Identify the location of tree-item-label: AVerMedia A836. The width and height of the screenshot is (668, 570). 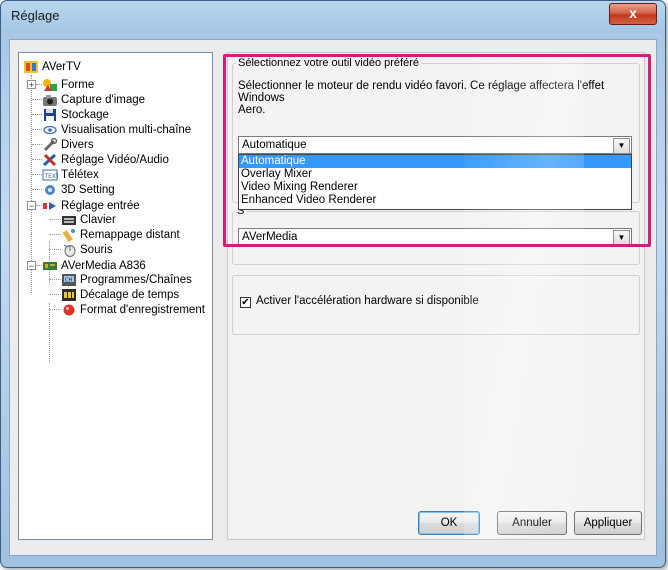
(103, 265).